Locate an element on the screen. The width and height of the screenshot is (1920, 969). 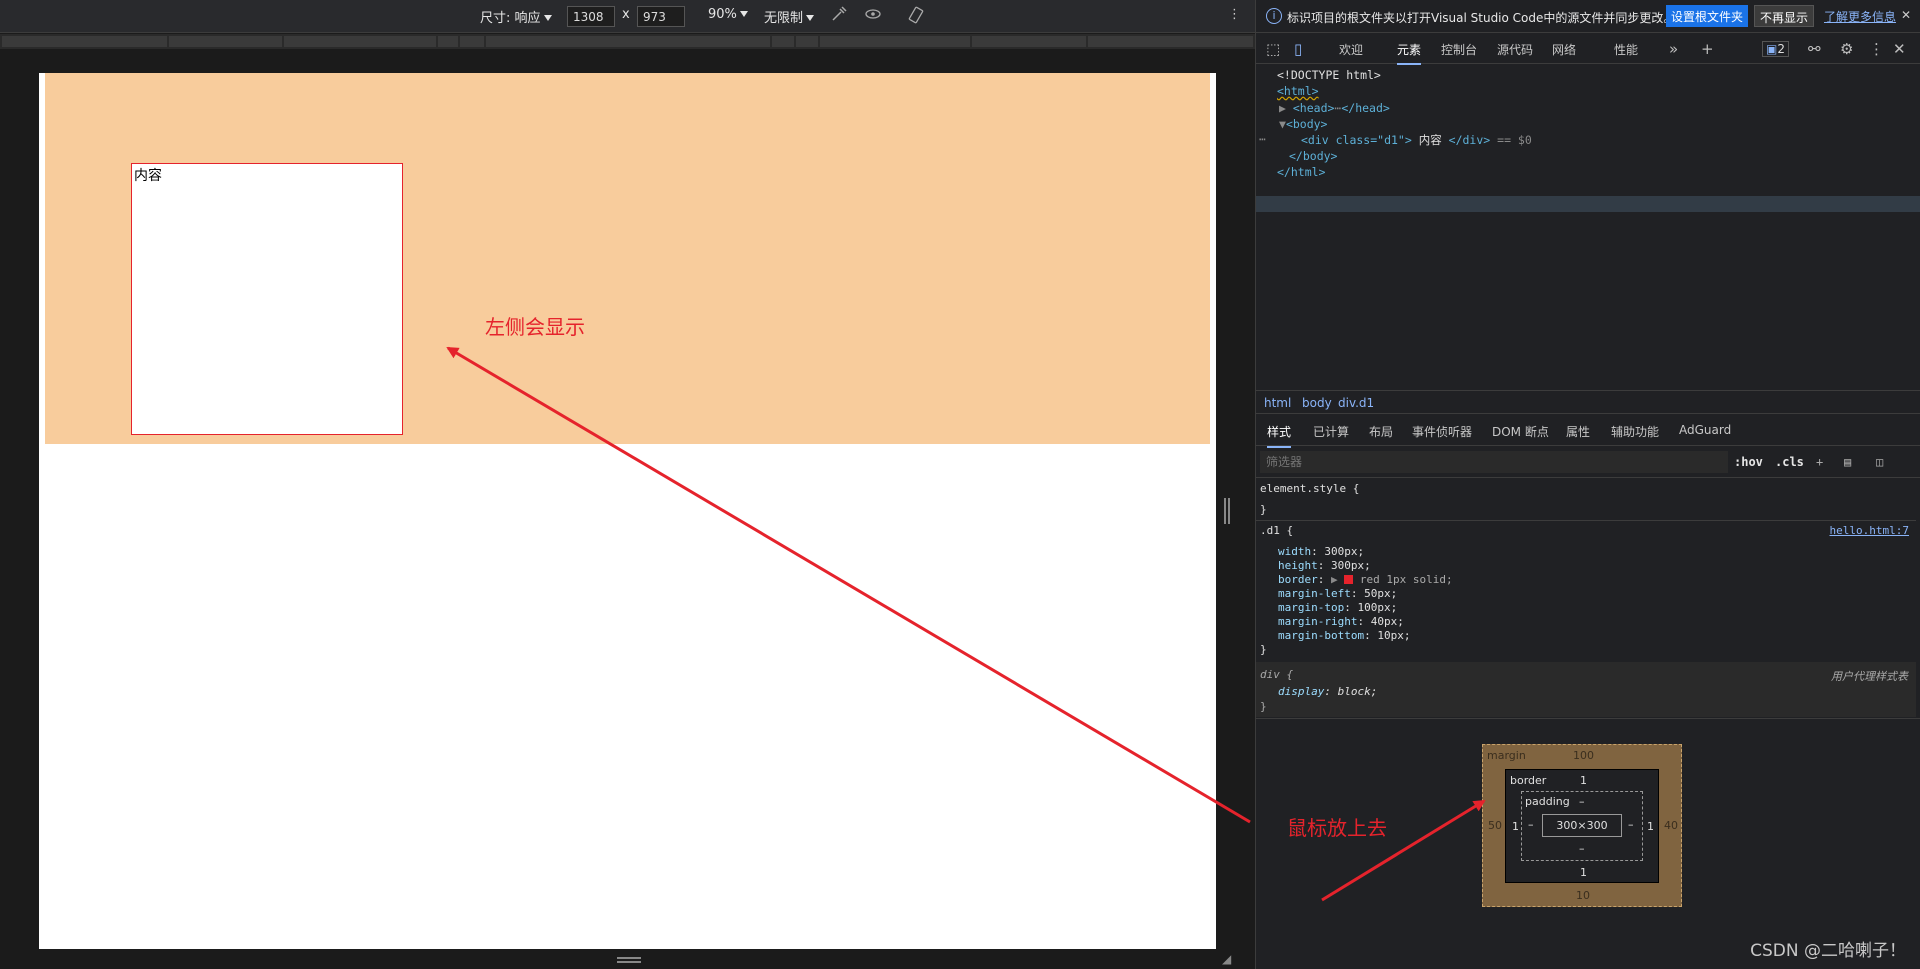
border-right-value: 1 is located at coordinates (1650, 826).